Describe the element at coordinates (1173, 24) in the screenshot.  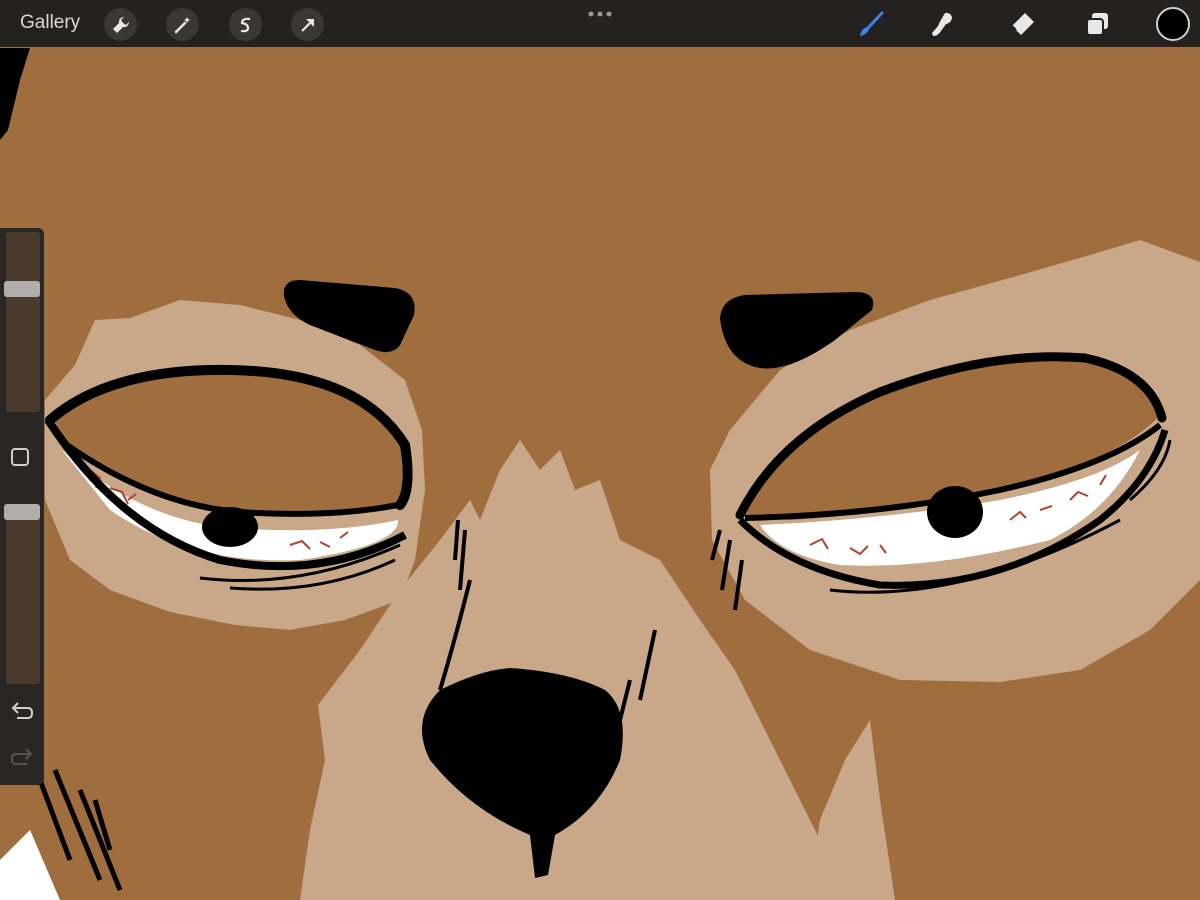
I see `color-picker-button` at that location.